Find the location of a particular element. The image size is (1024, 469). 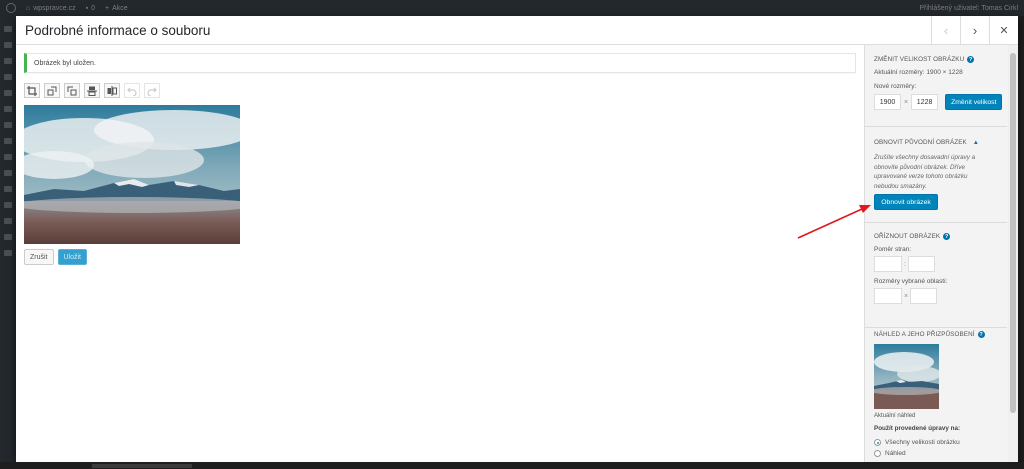

undo-button is located at coordinates (132, 90).